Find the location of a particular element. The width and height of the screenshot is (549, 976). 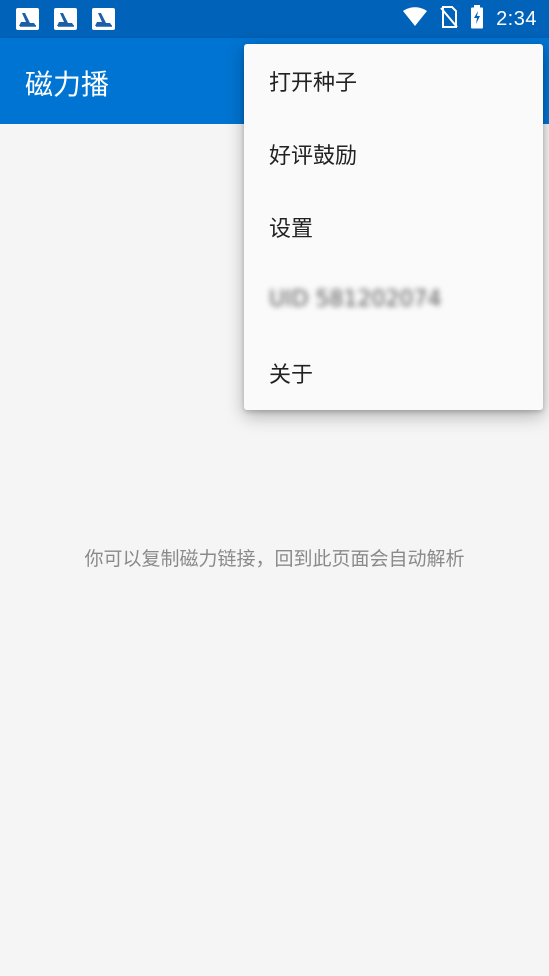

menu-item-label: UID 581202074 is located at coordinates (355, 299).